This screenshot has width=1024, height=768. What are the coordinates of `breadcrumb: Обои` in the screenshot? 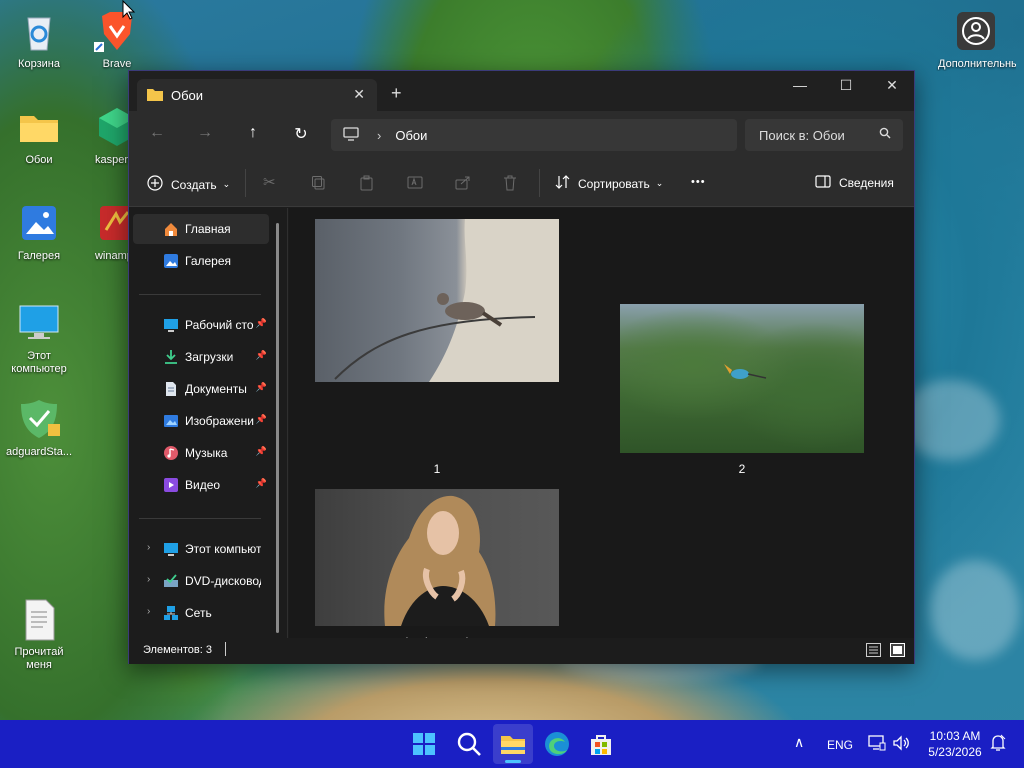 It's located at (411, 135).